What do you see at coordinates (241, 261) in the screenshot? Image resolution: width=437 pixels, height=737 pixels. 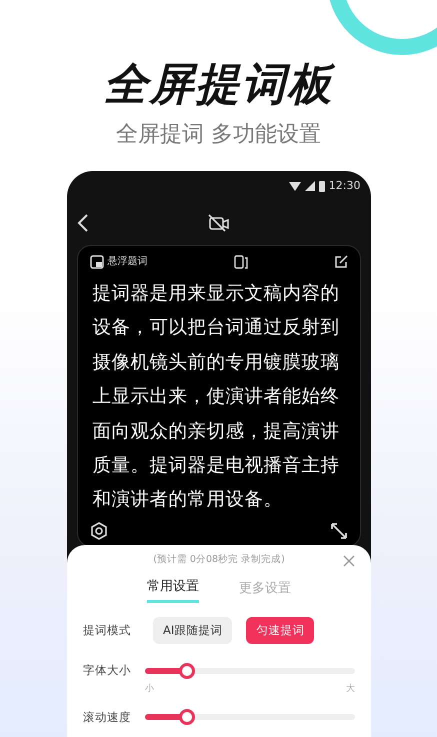 I see `mirror-phone-icon` at bounding box center [241, 261].